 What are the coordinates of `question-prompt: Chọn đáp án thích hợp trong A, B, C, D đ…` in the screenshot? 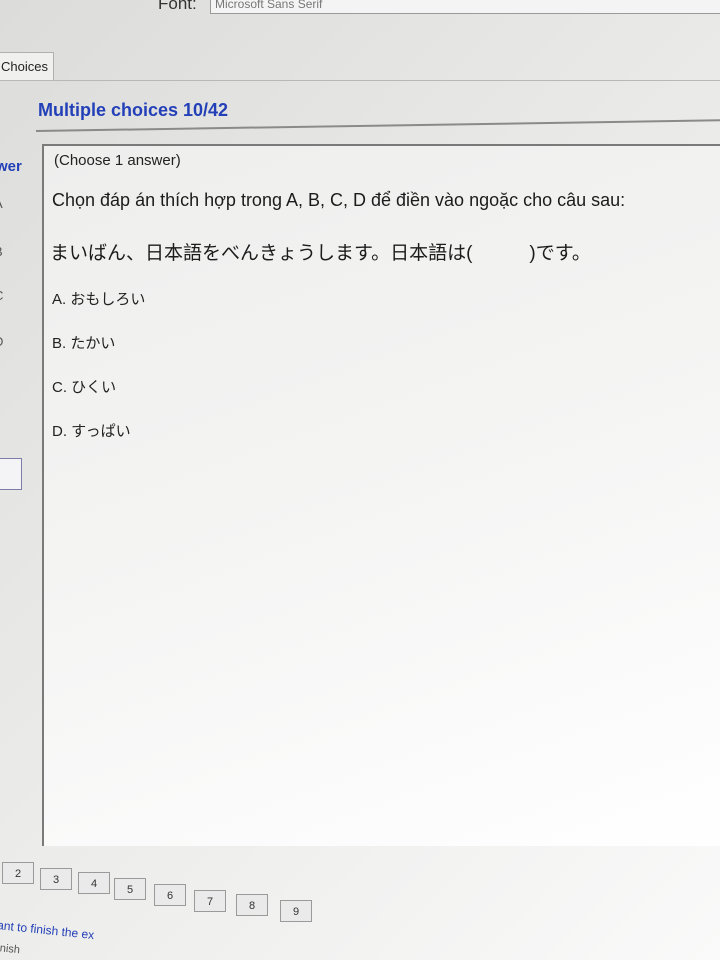 It's located at (339, 200).